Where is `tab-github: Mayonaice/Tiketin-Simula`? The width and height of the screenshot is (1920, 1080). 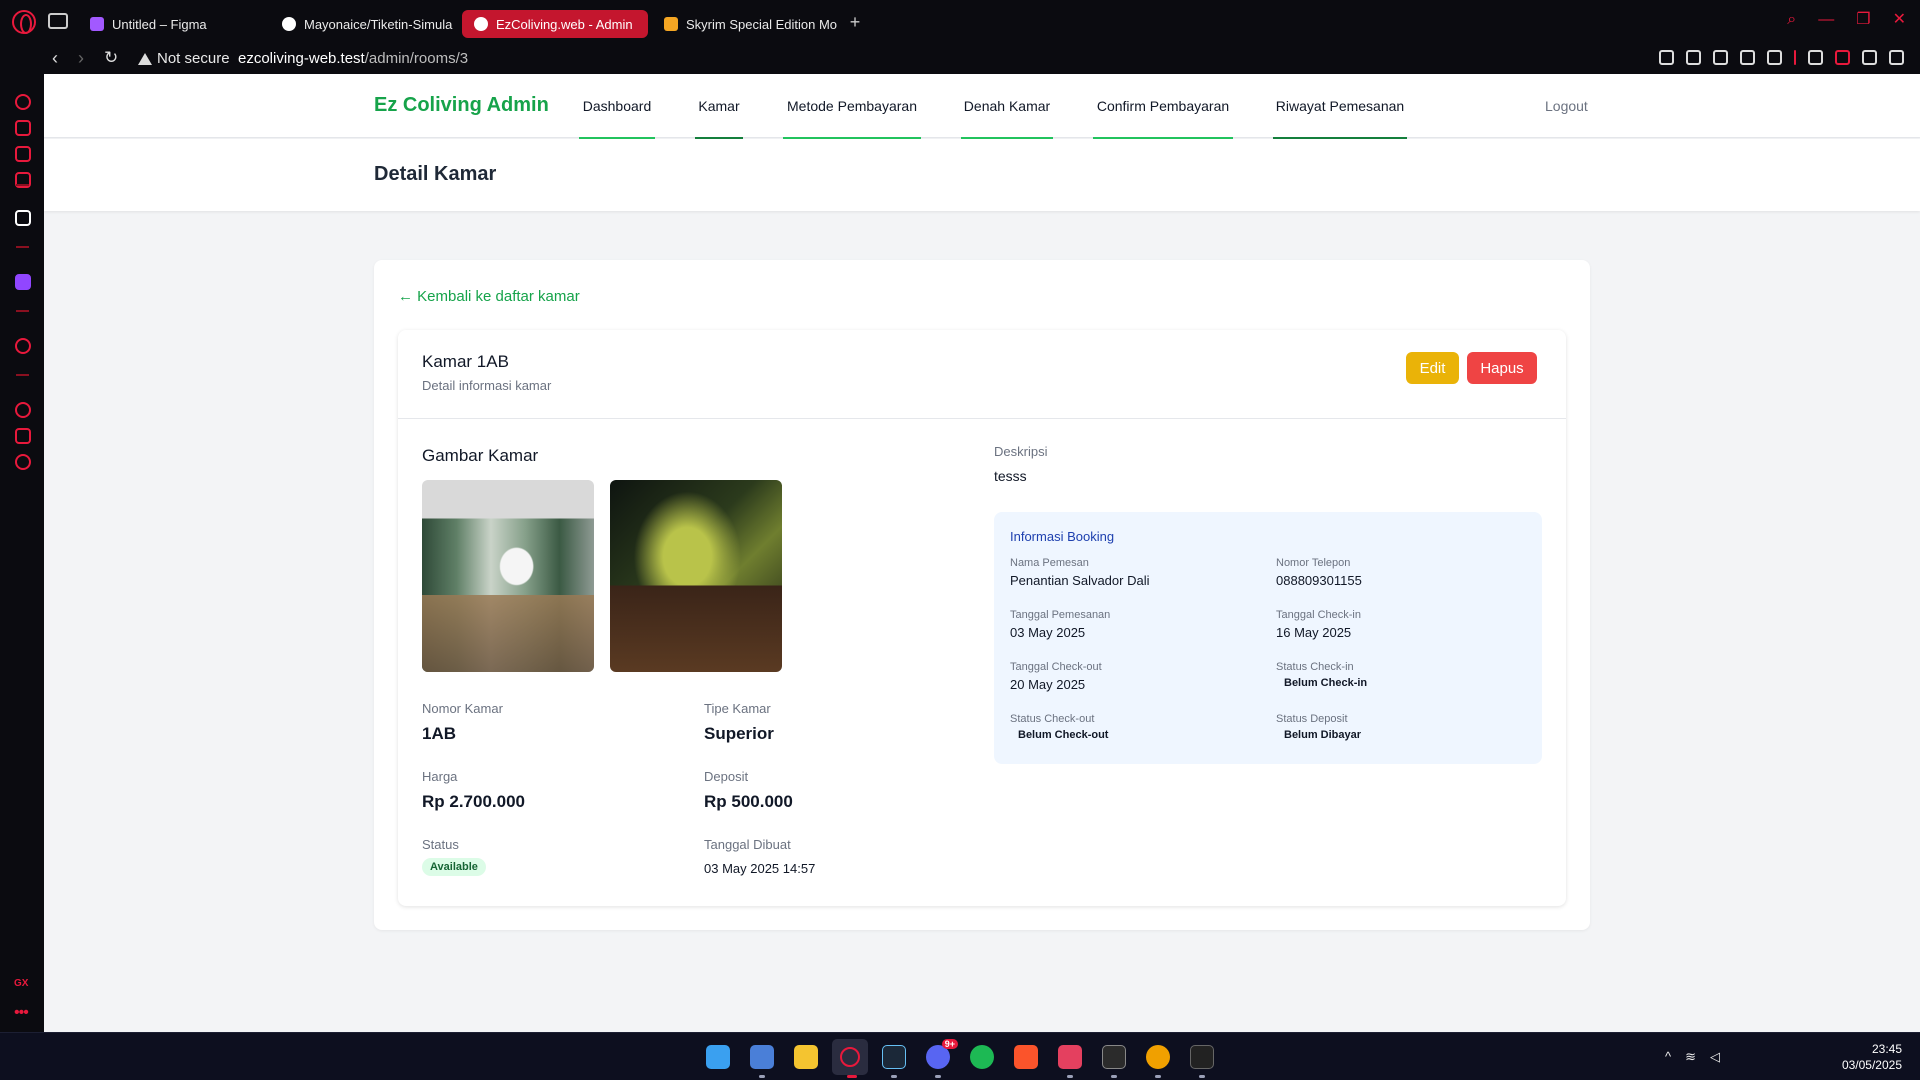
tab-github: Mayonaice/Tiketin-Simula is located at coordinates (365, 24).